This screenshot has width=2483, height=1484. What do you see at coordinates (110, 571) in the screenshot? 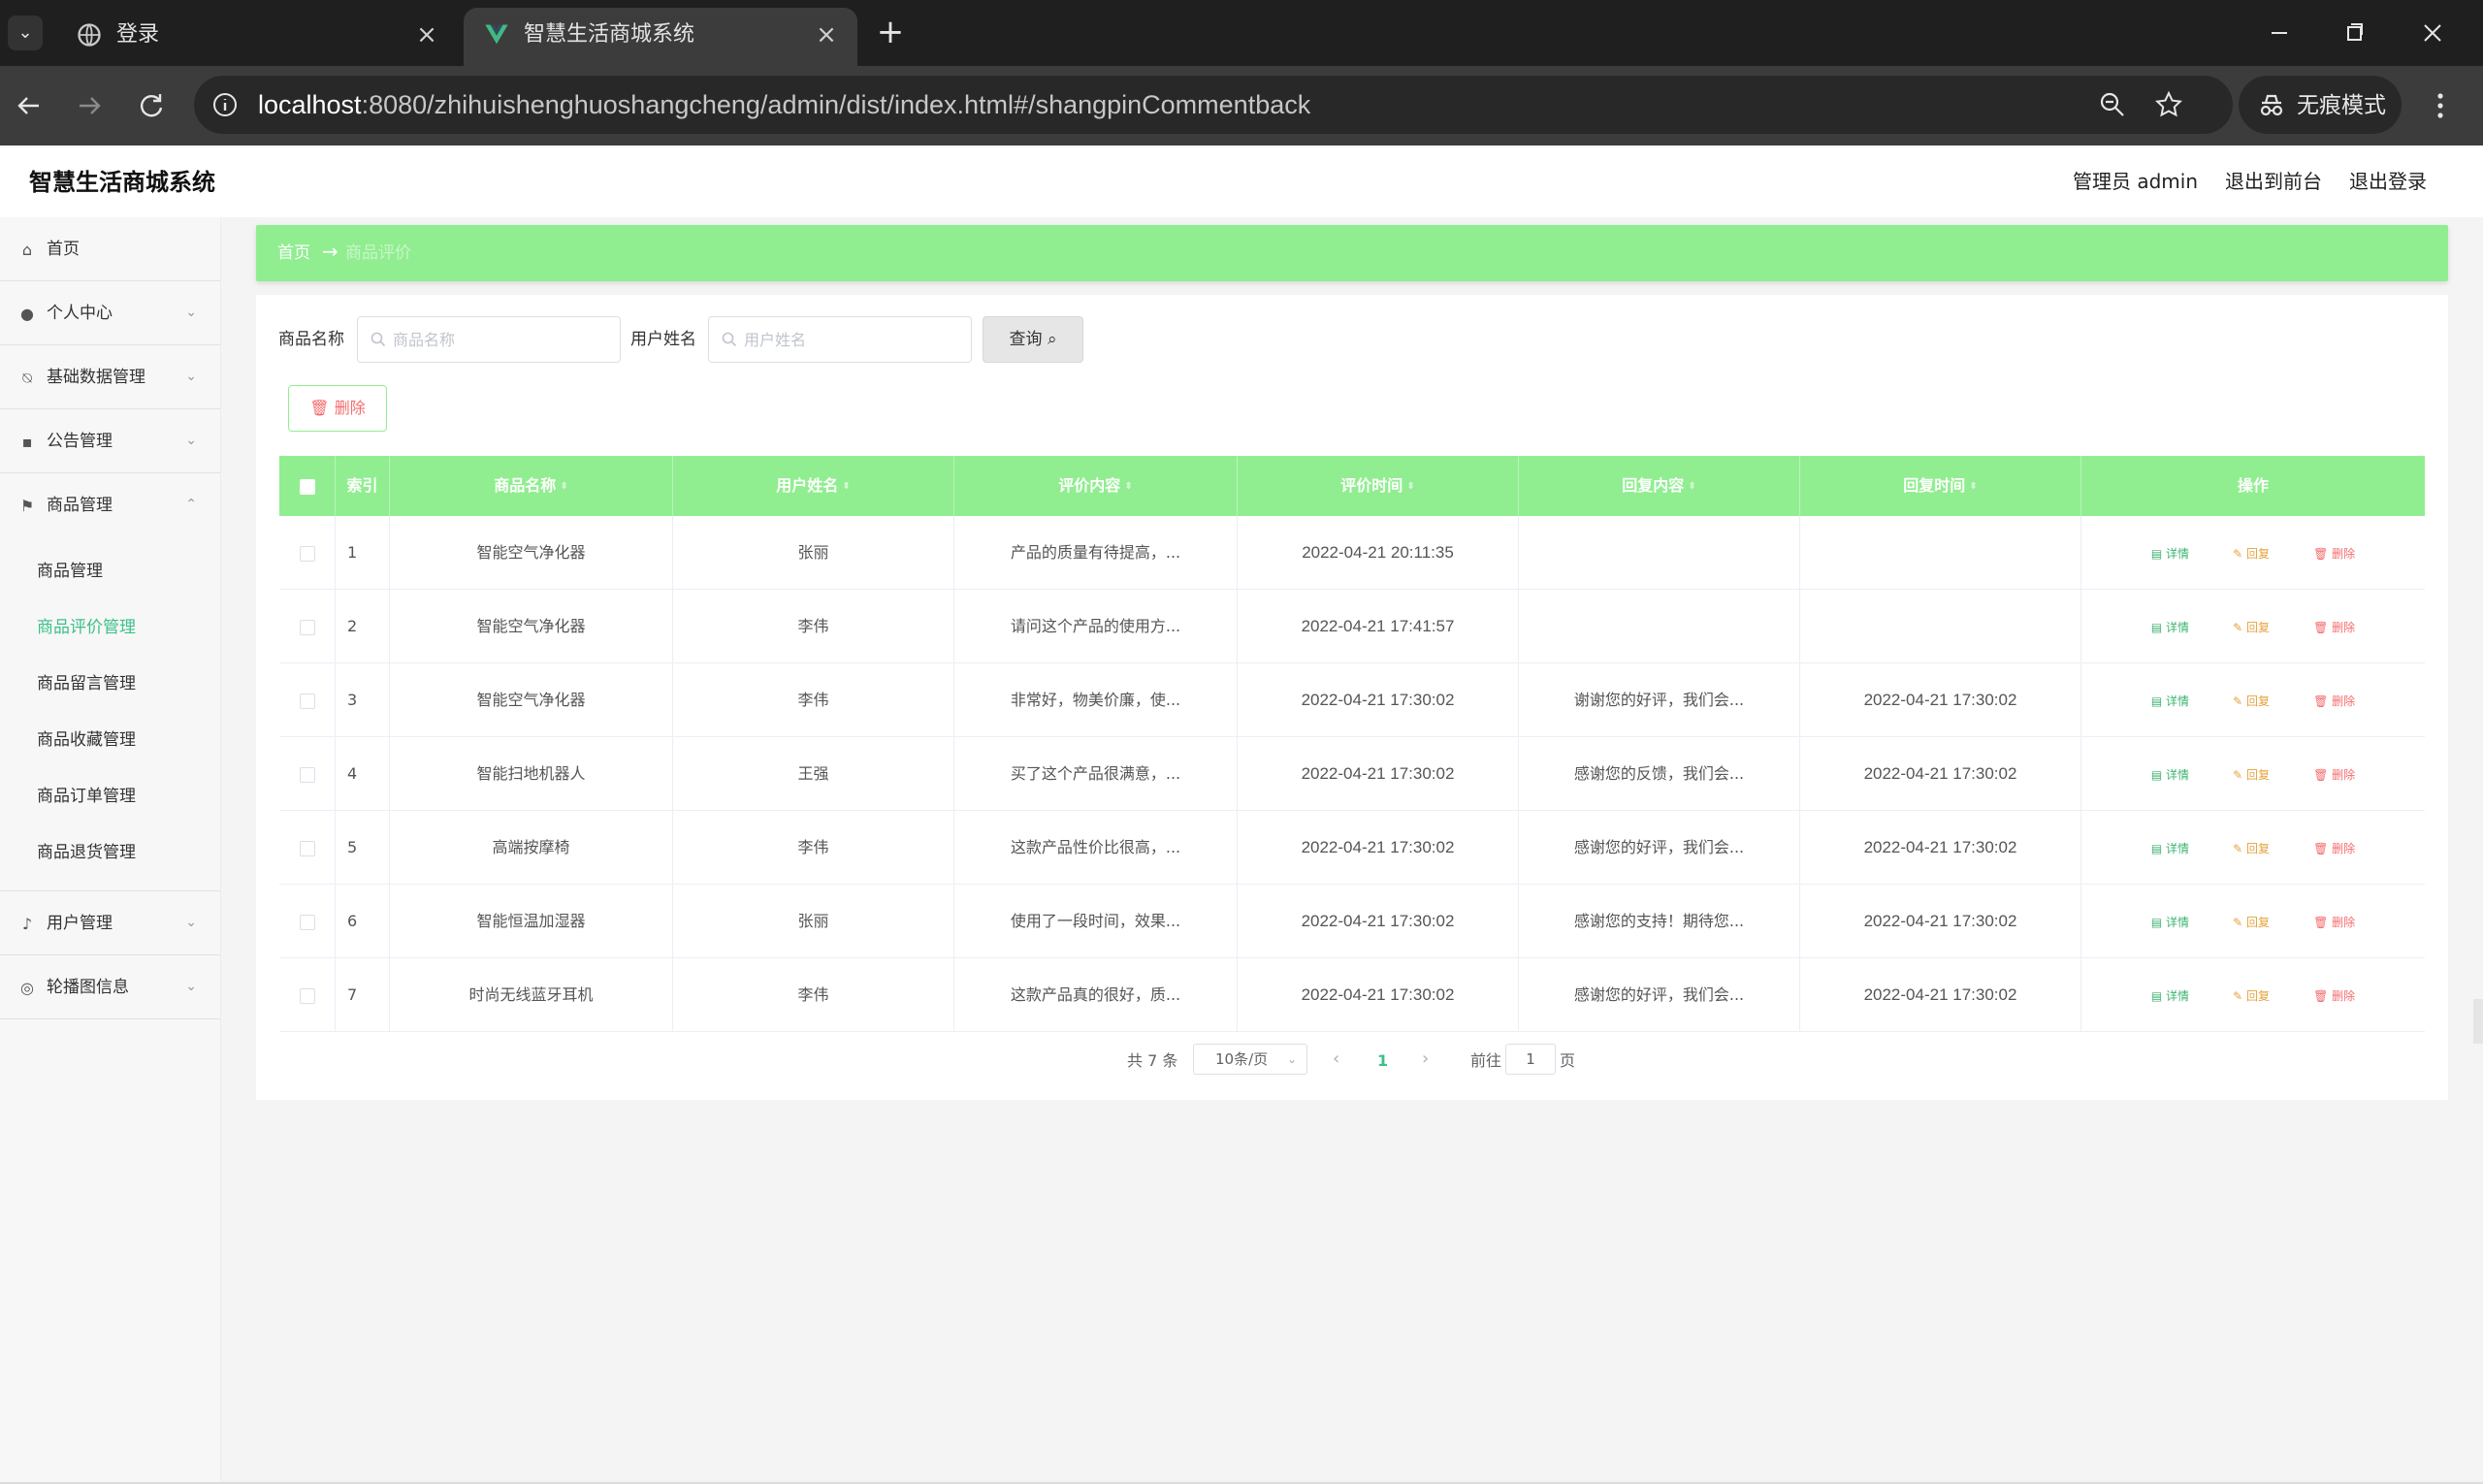
I see `submenu-product-manage: 商品管理` at bounding box center [110, 571].